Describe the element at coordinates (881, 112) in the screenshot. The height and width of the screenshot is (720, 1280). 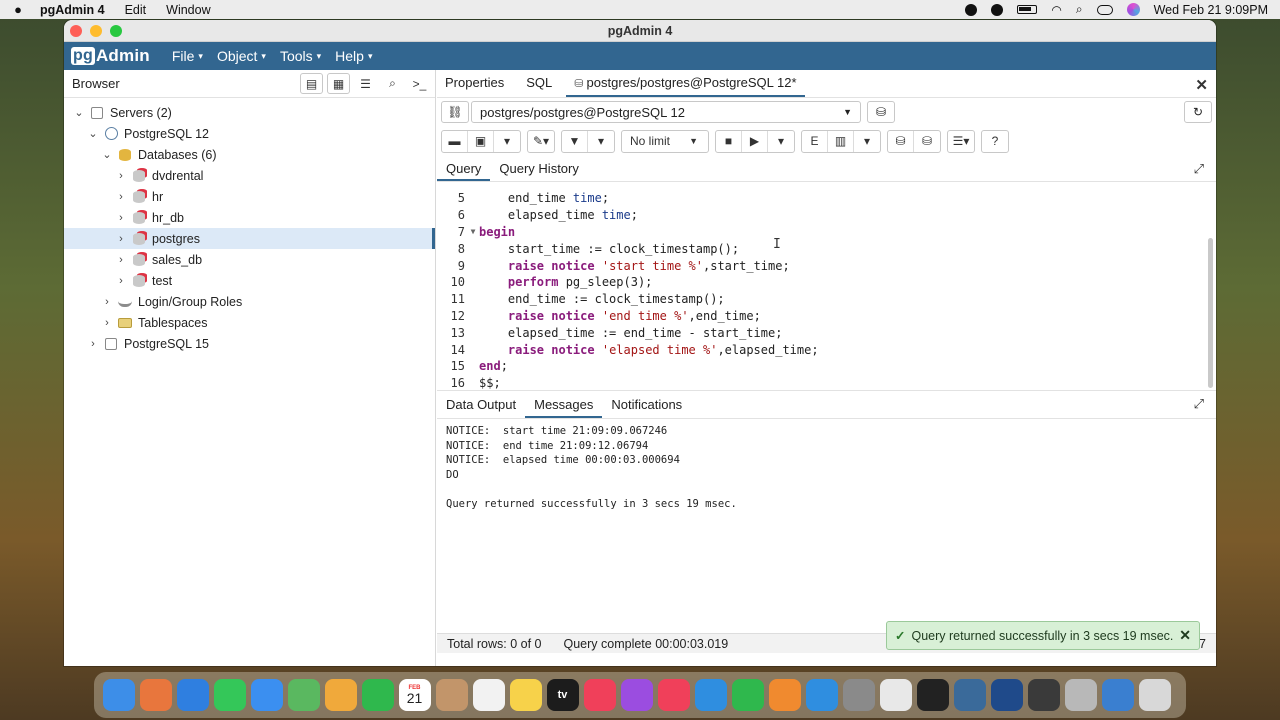
I see `new-connection-icon: ⛁` at that location.